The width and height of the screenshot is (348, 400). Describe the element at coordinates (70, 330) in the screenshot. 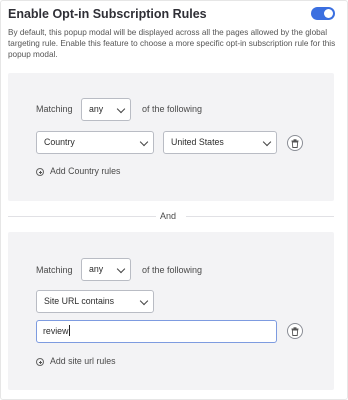

I see `text-cursor` at that location.